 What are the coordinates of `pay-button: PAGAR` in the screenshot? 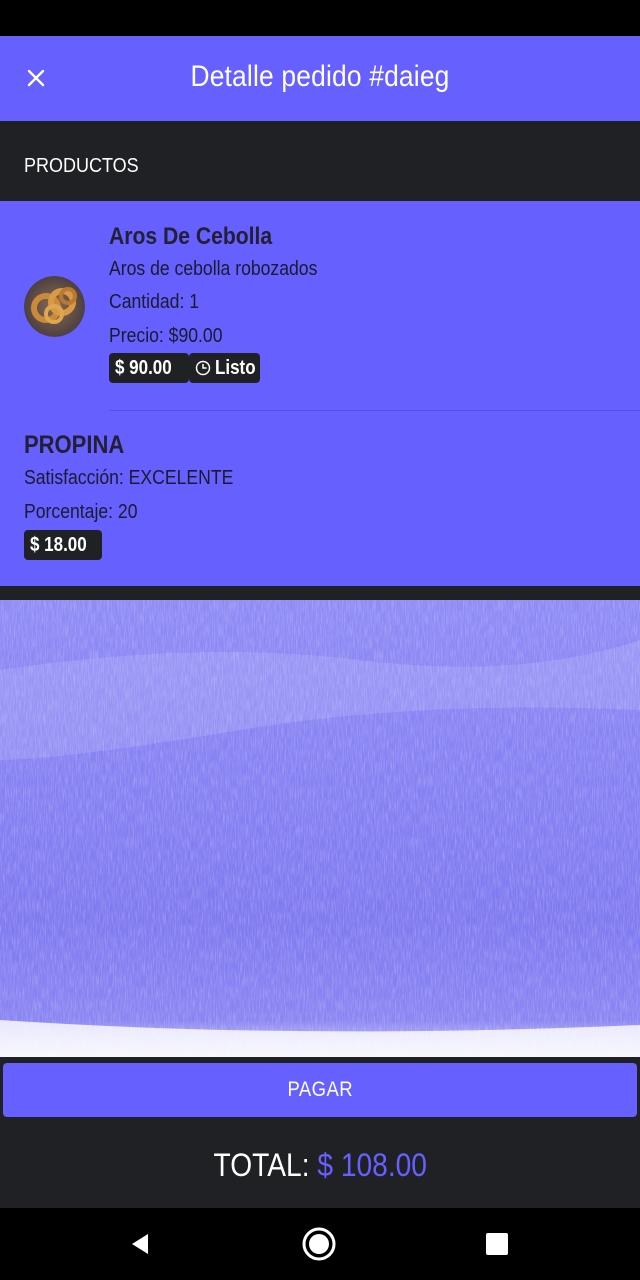 It's located at (320, 1090).